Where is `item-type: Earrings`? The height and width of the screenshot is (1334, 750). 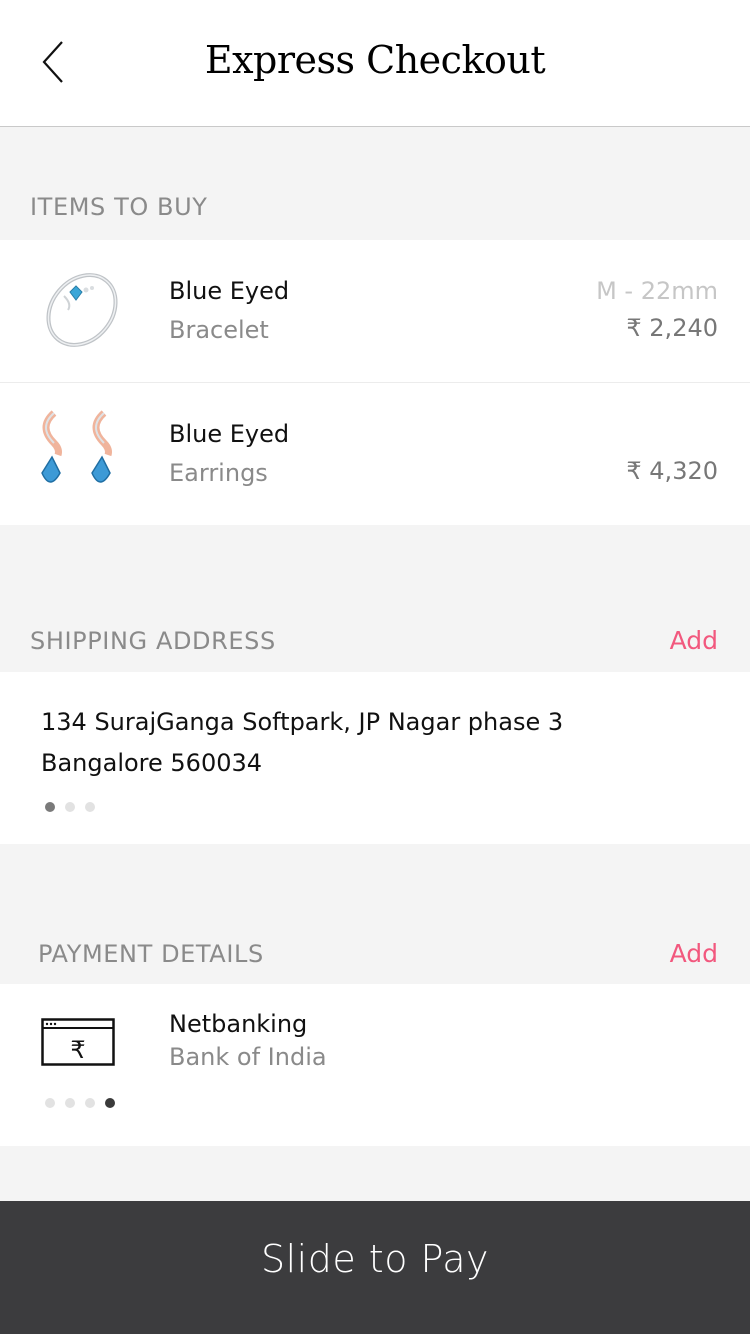 item-type: Earrings is located at coordinates (218, 473).